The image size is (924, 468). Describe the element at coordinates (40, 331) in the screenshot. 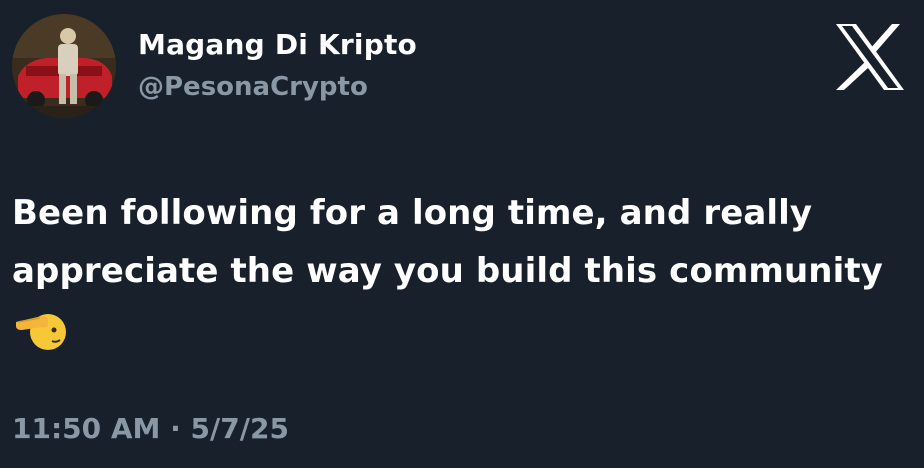

I see `saluting-face-emoji-icon` at that location.